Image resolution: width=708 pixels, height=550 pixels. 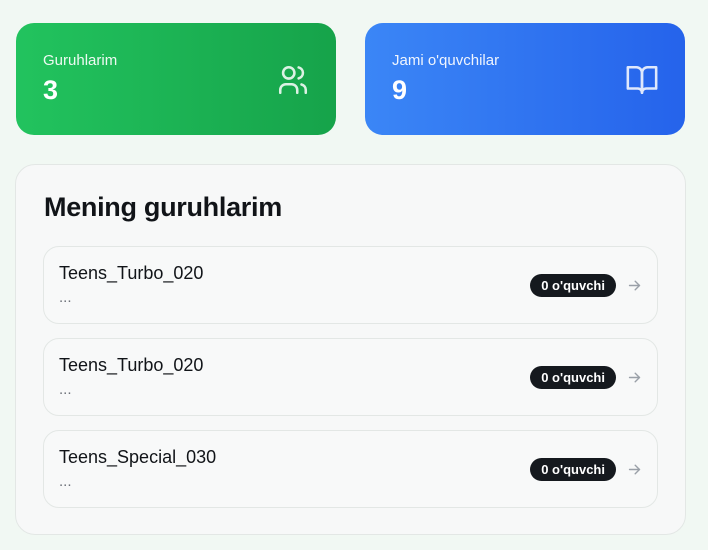 What do you see at coordinates (176, 79) in the screenshot?
I see `groups-stat-card: Guruhlarim 3` at bounding box center [176, 79].